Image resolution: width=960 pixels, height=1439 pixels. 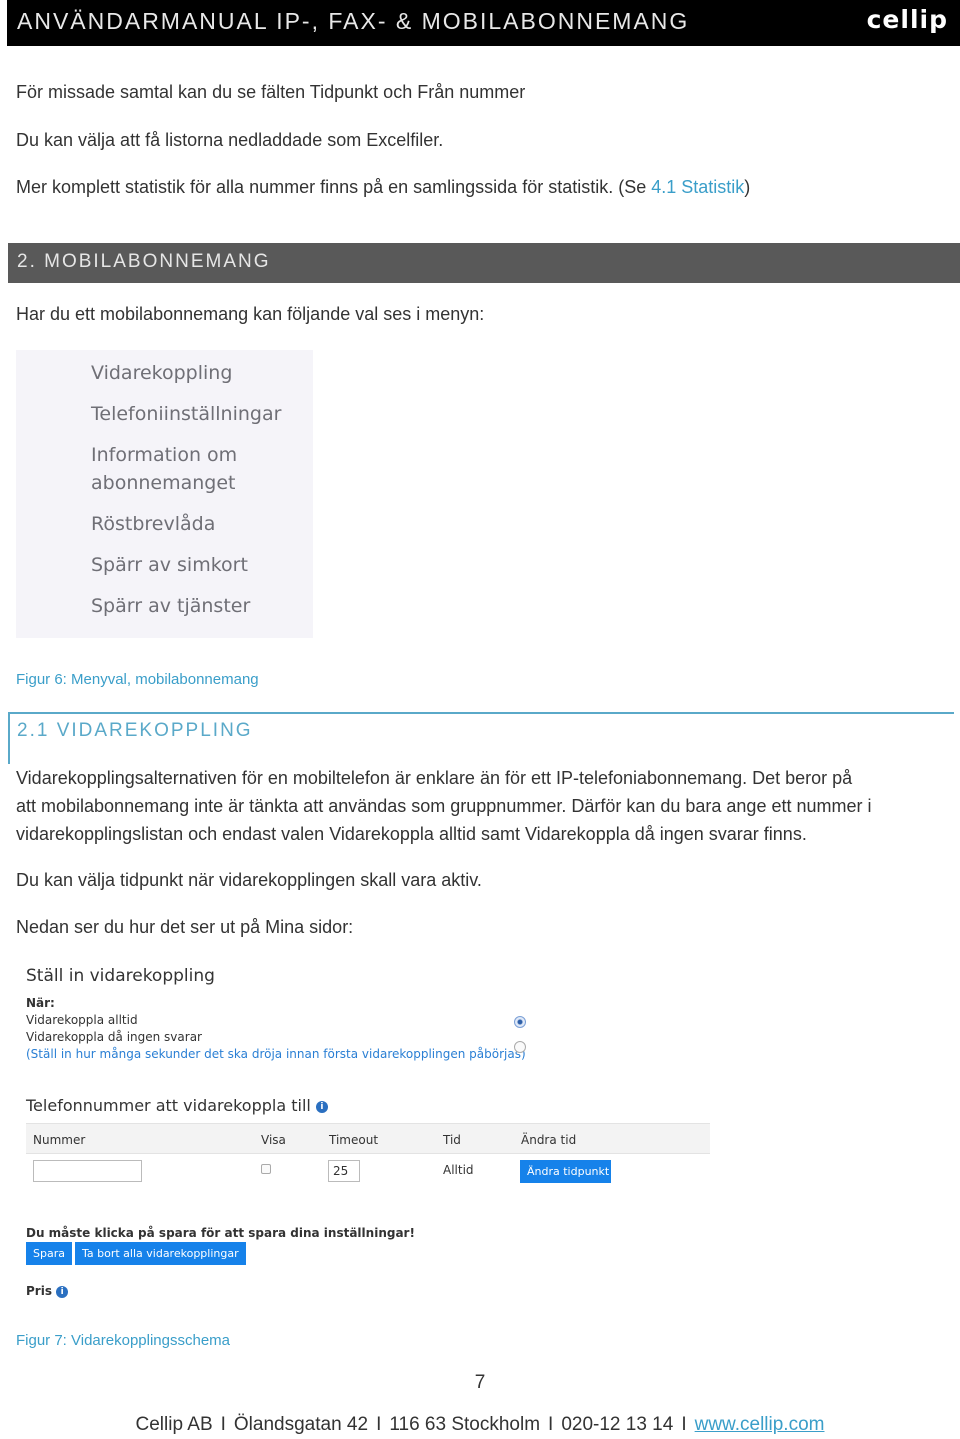 I want to click on radio-forward-always, so click(x=520, y=1022).